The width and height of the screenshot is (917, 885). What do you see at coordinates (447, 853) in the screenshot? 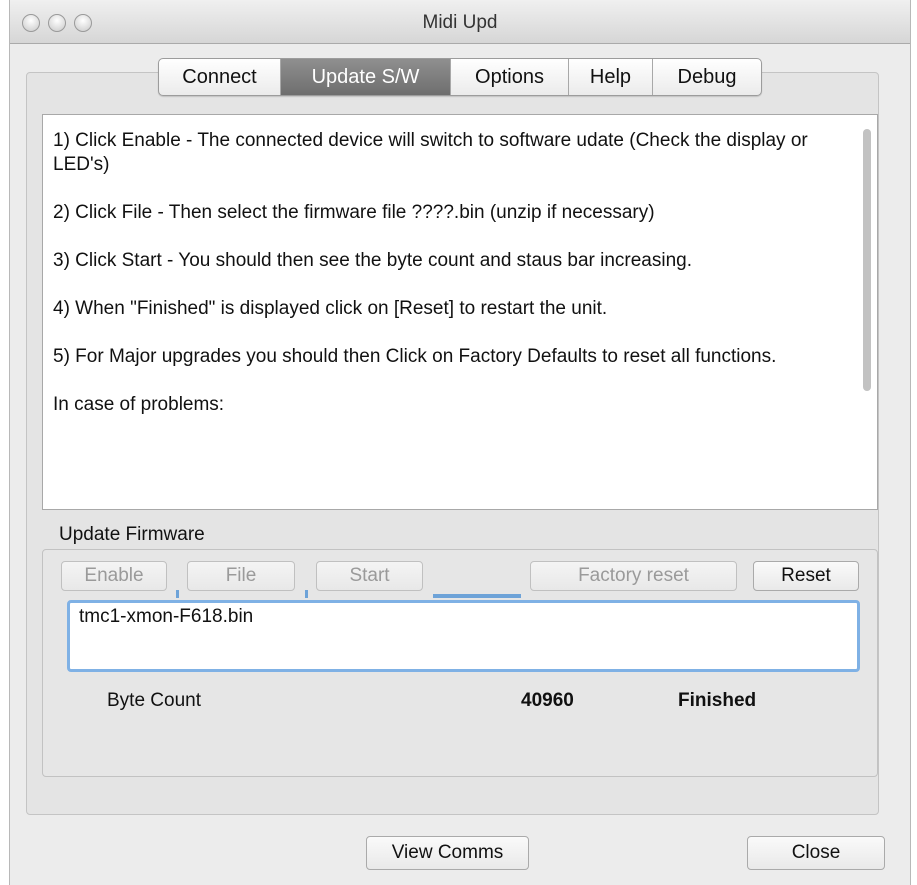
I see `view-comms-button: View Comms` at bounding box center [447, 853].